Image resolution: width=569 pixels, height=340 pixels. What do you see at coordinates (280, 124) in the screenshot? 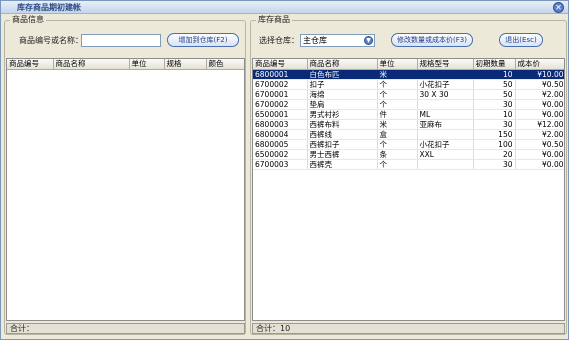
I see `table-cell: 6800003` at bounding box center [280, 124].